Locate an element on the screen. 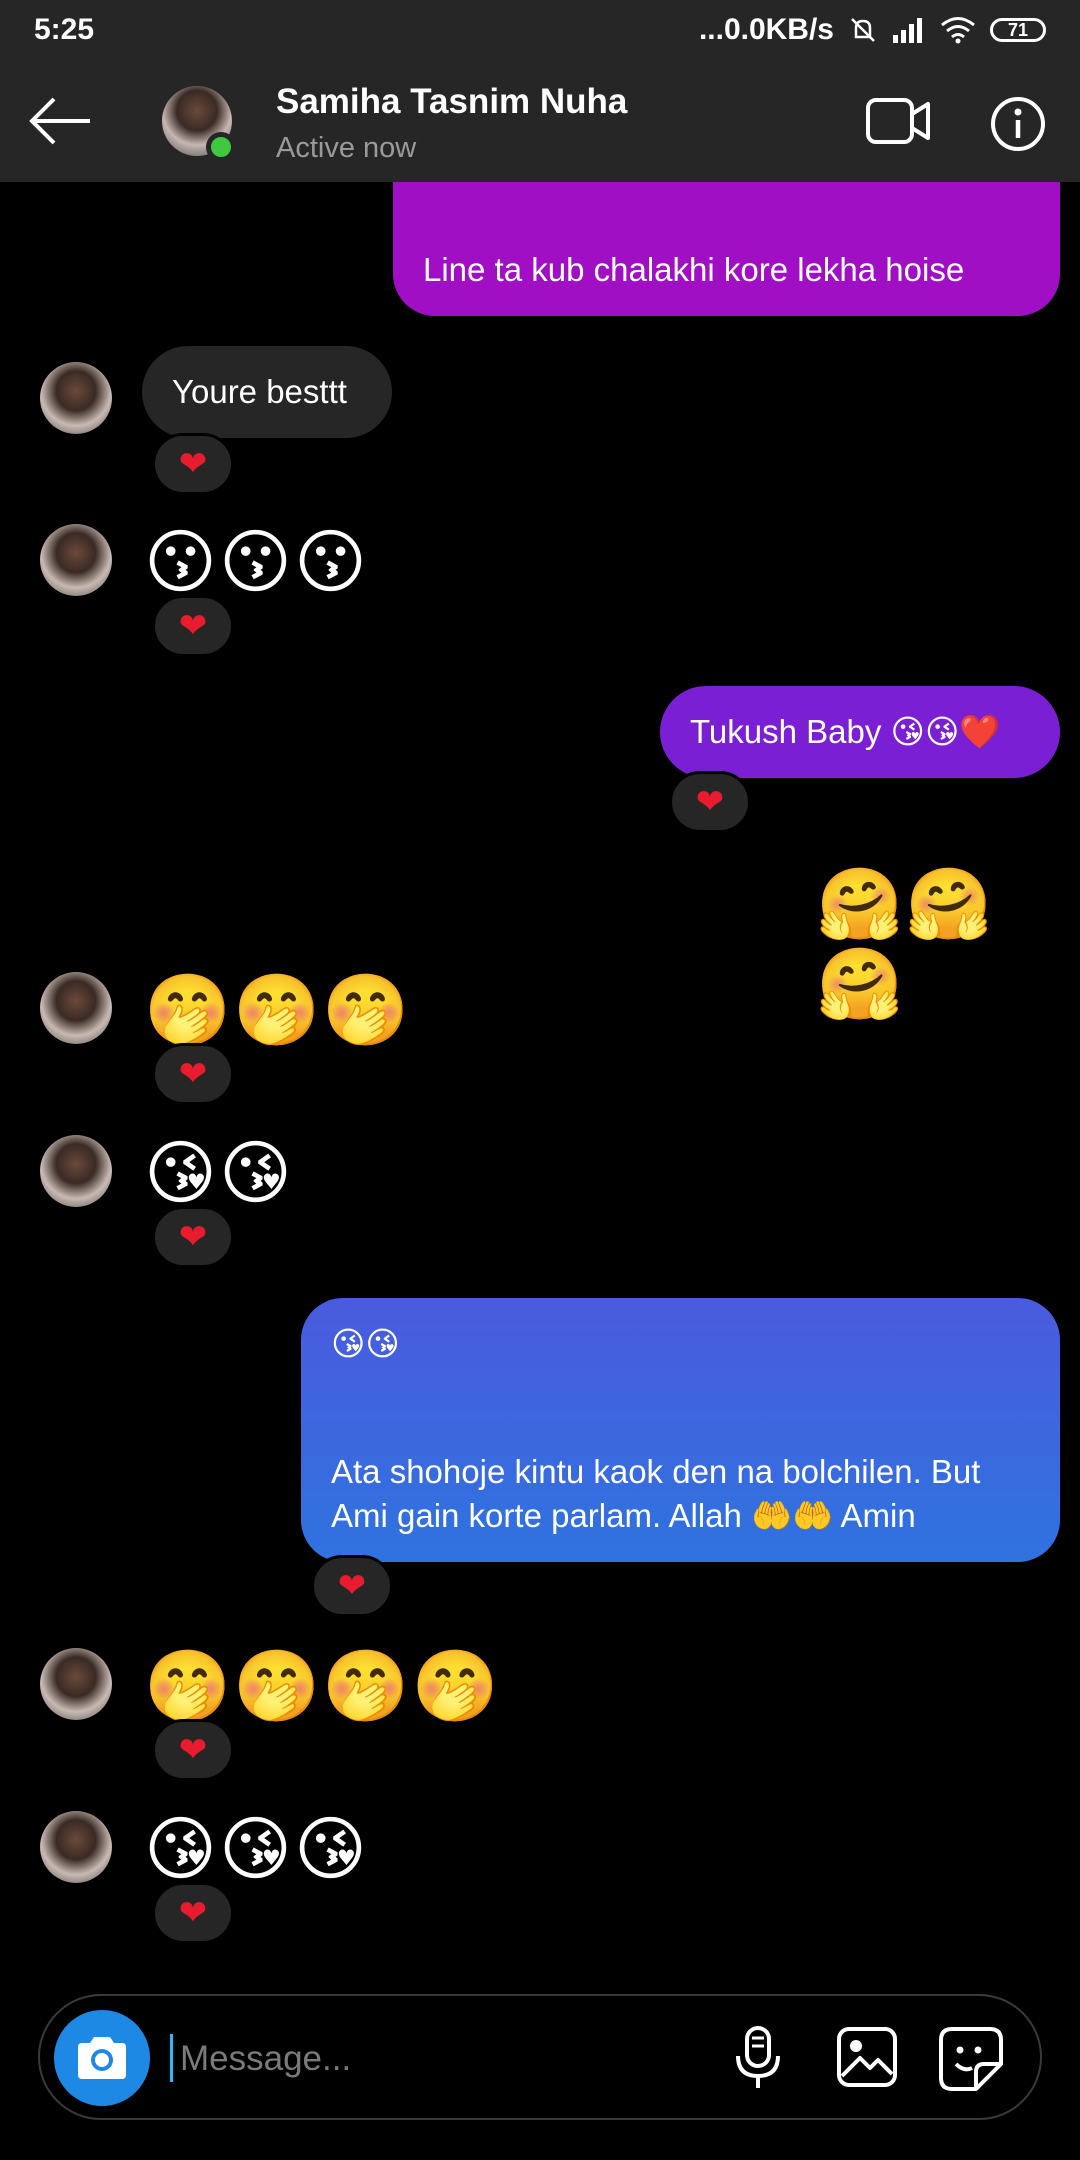 The height and width of the screenshot is (2160, 1080). status-bar: 5:25 ...0.0KB/s 71 is located at coordinates (540, 30).